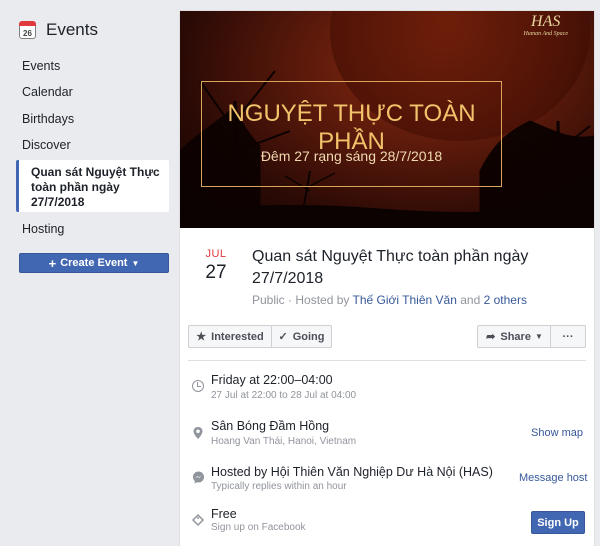  Describe the element at coordinates (308, 336) in the screenshot. I see `going-label: Going` at that location.